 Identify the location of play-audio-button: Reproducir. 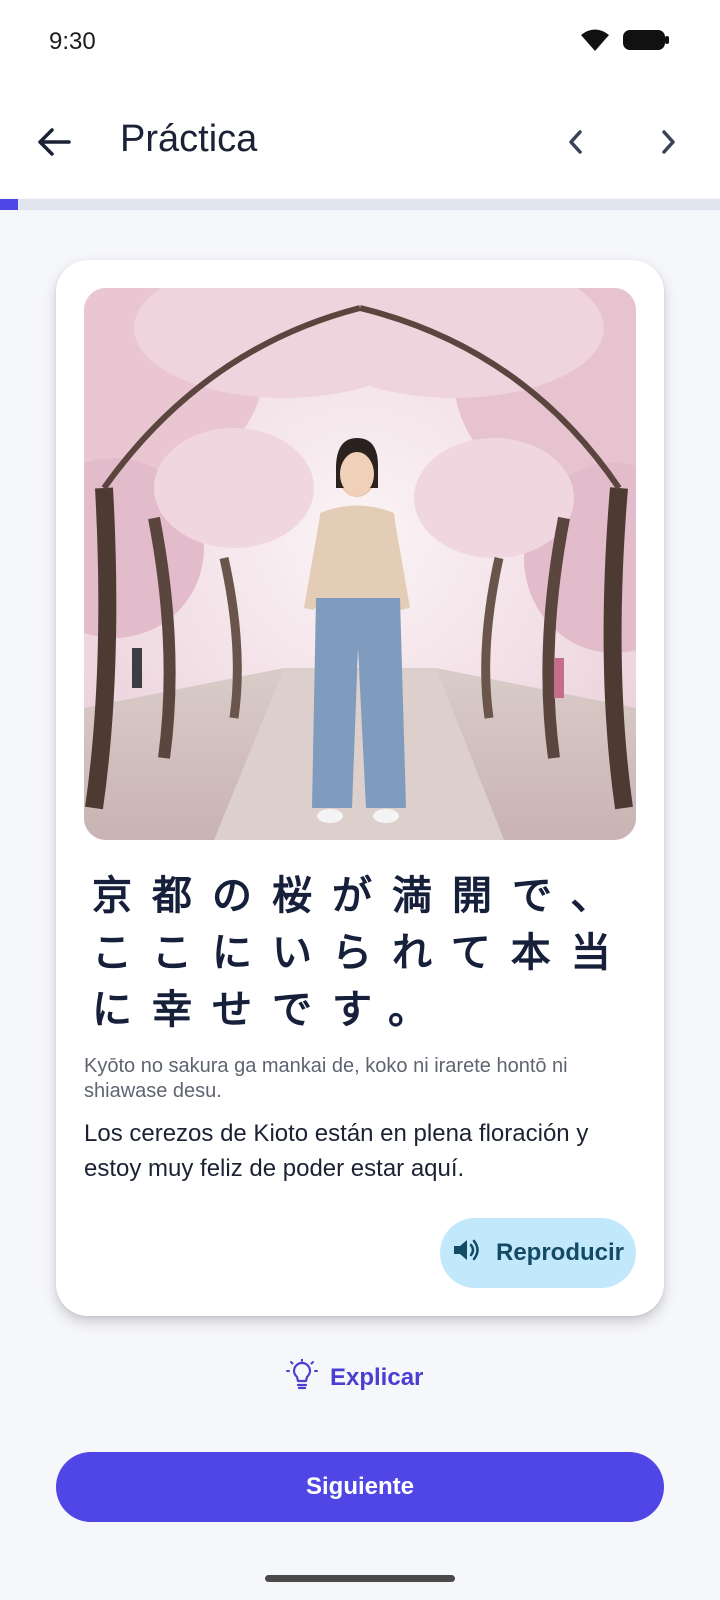
(538, 1253).